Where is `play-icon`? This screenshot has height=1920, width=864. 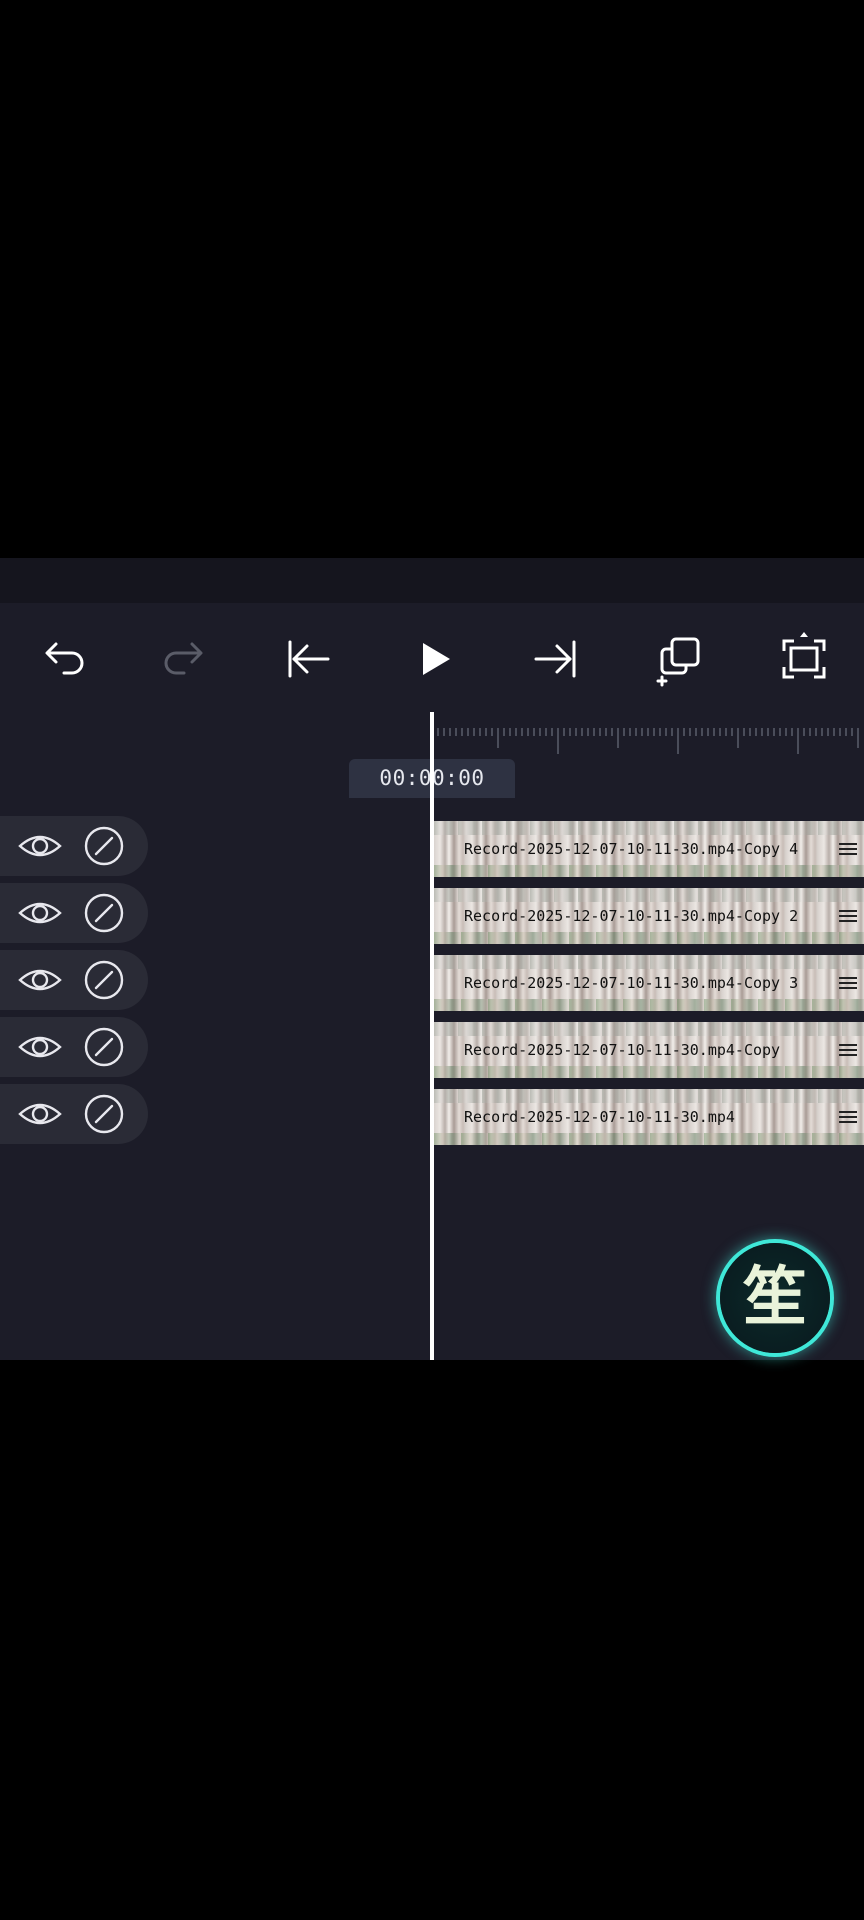
play-icon is located at coordinates (436, 659).